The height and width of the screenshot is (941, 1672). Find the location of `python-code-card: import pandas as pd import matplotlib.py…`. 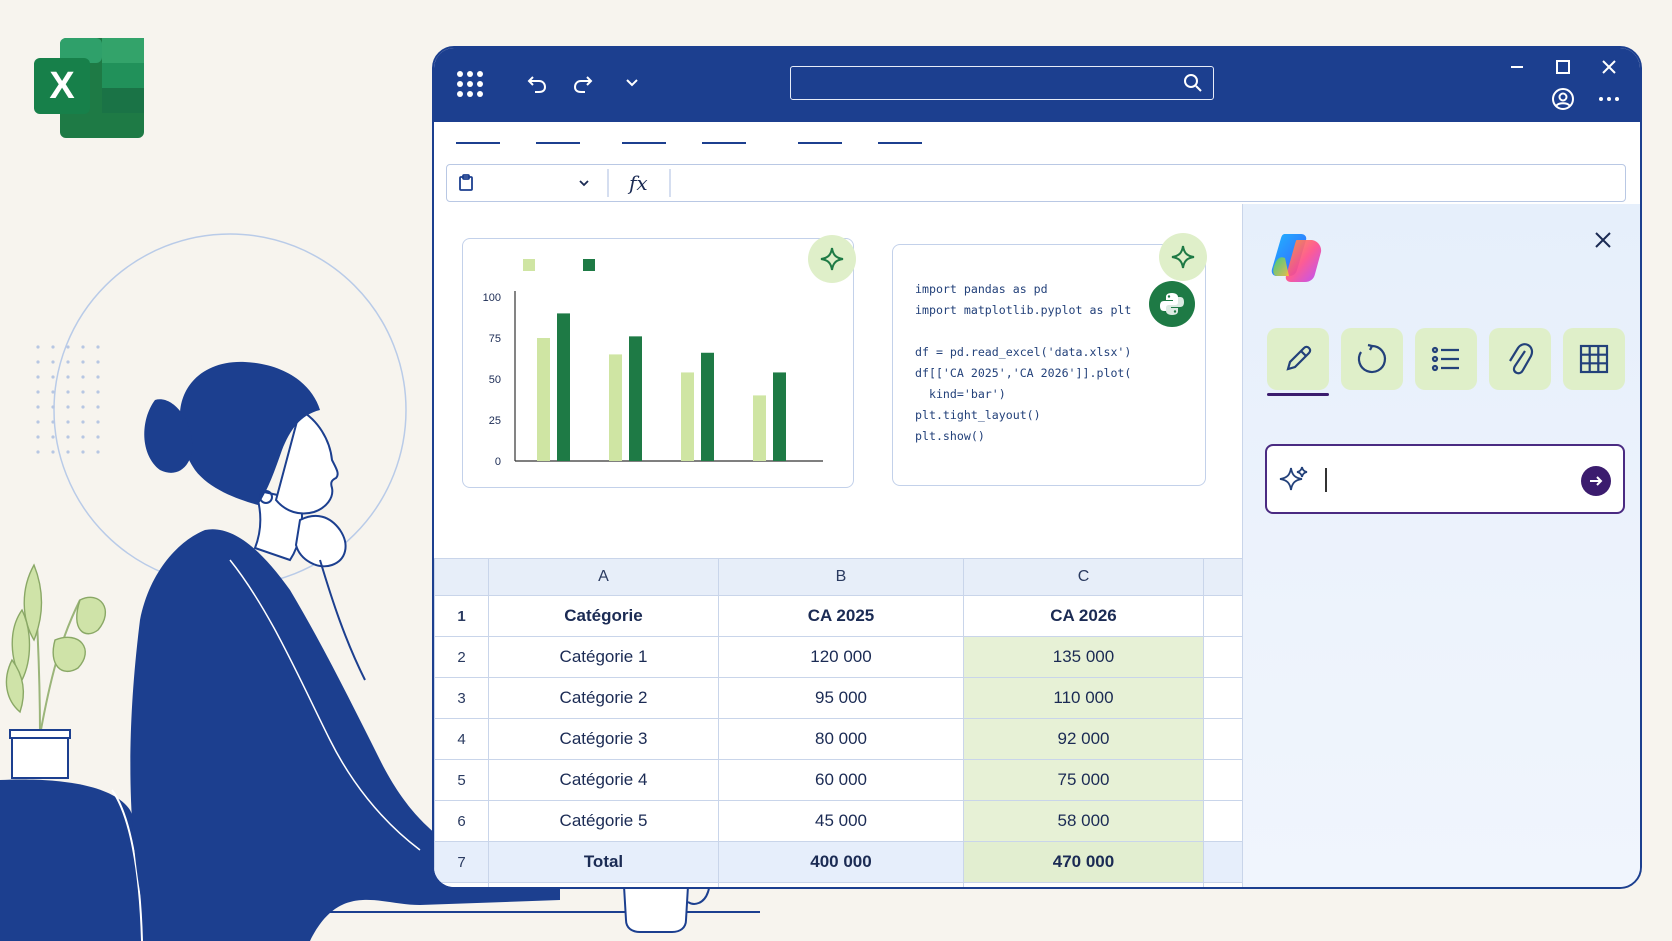

python-code-card: import pandas as pd import matplotlib.py… is located at coordinates (1049, 359).